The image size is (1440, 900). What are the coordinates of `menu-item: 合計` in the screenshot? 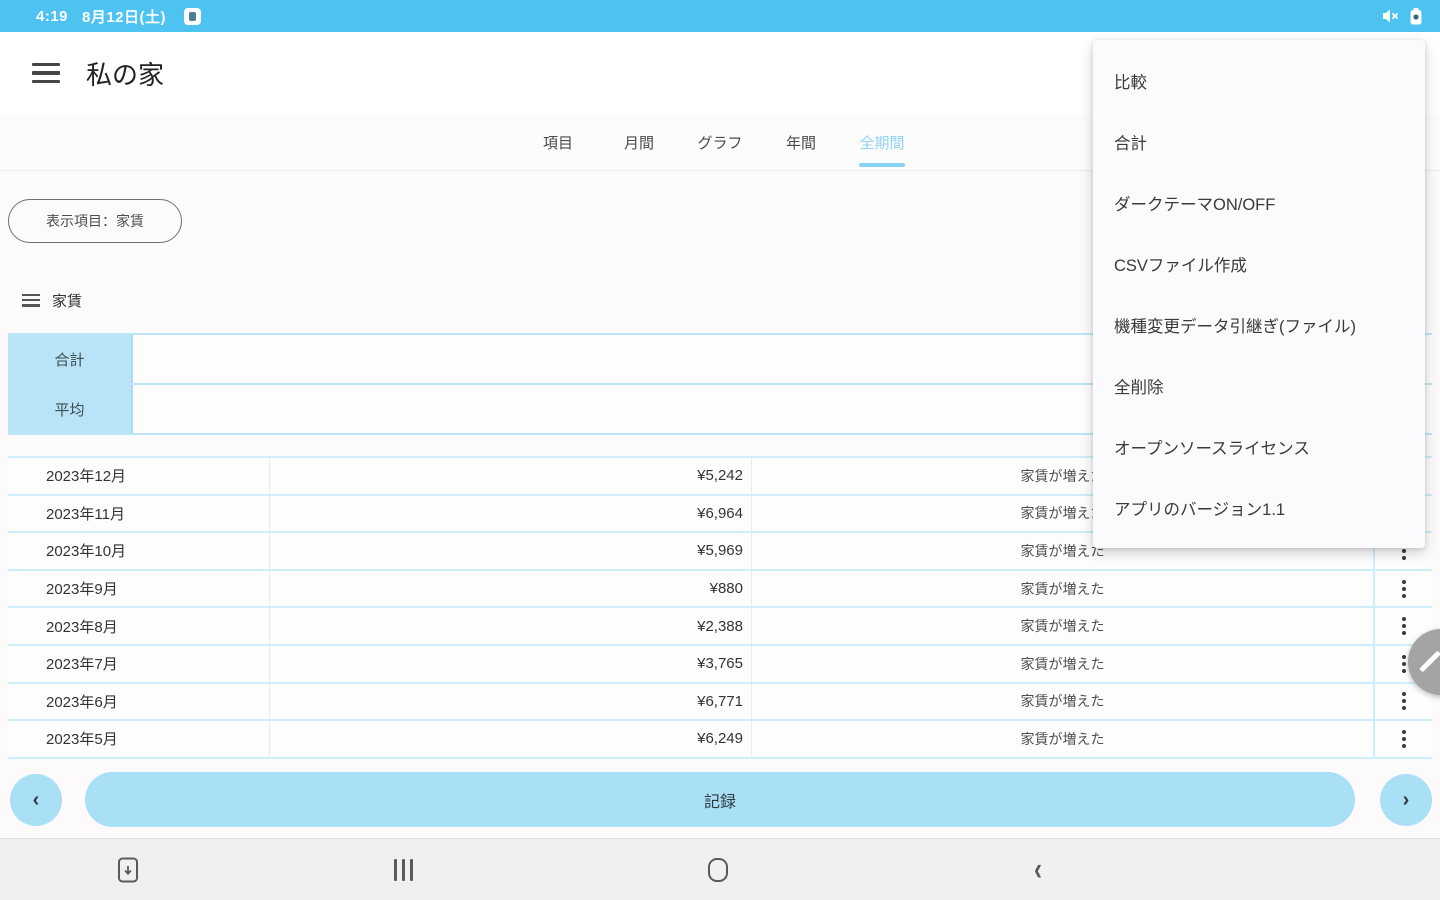 It's located at (1259, 141).